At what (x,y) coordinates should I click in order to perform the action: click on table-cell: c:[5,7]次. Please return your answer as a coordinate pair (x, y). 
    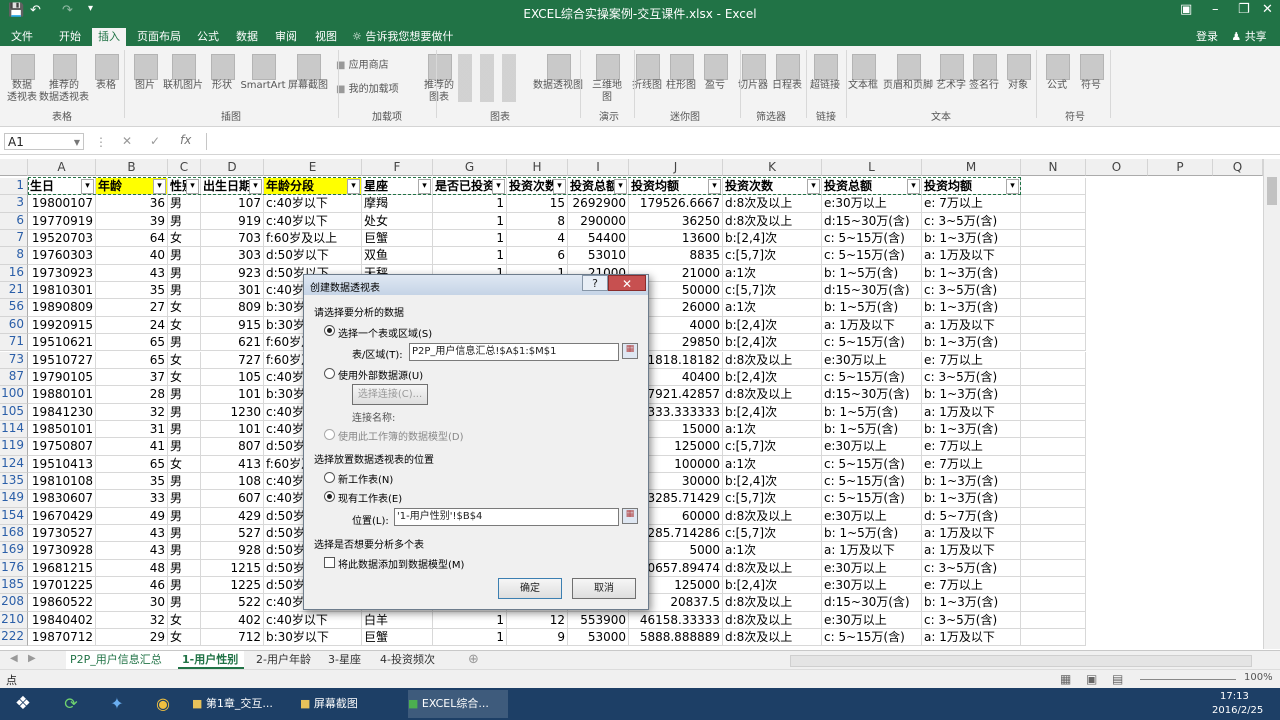
    Looking at the image, I should click on (772, 499).